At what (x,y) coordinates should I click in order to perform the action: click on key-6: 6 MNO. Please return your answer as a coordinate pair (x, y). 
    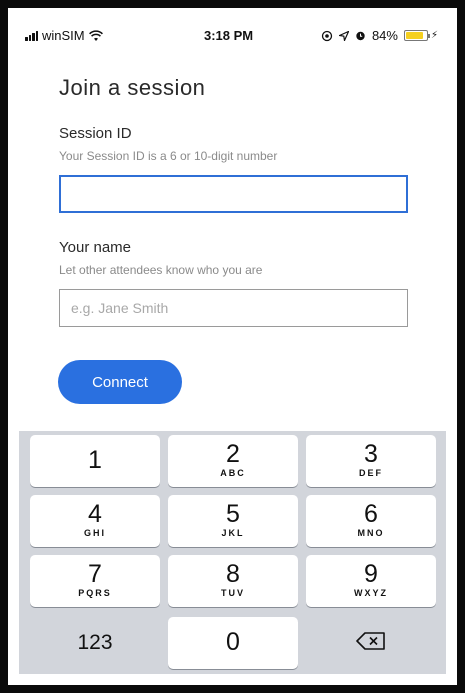
    Looking at the image, I should click on (371, 521).